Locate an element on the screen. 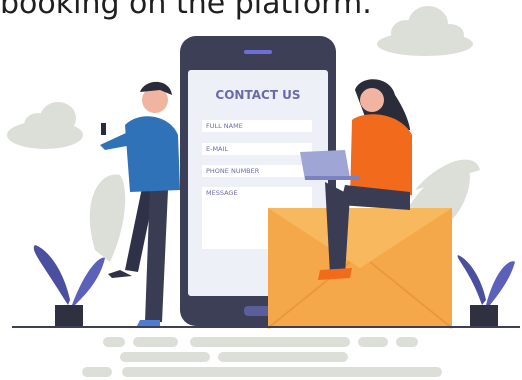  phone-number-field: PHONE NUMBER is located at coordinates (232, 171).